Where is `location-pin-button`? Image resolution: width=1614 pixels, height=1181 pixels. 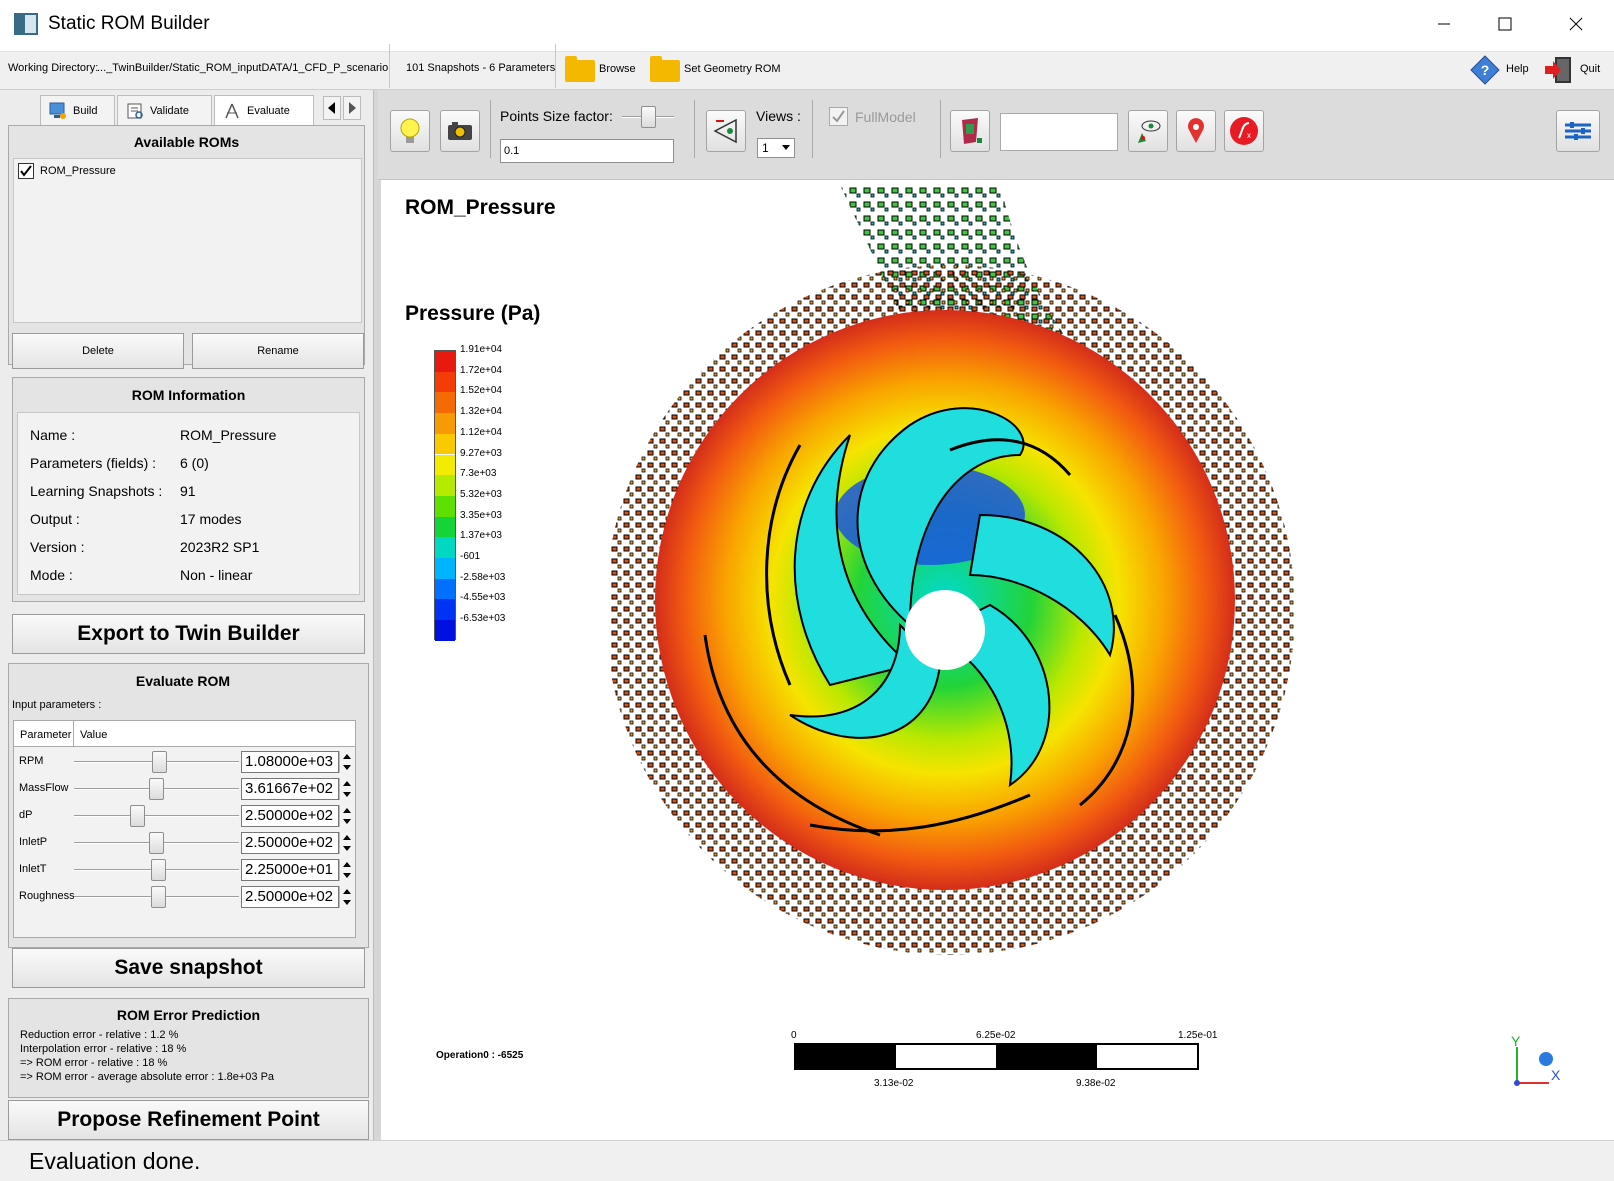
location-pin-button is located at coordinates (1196, 131).